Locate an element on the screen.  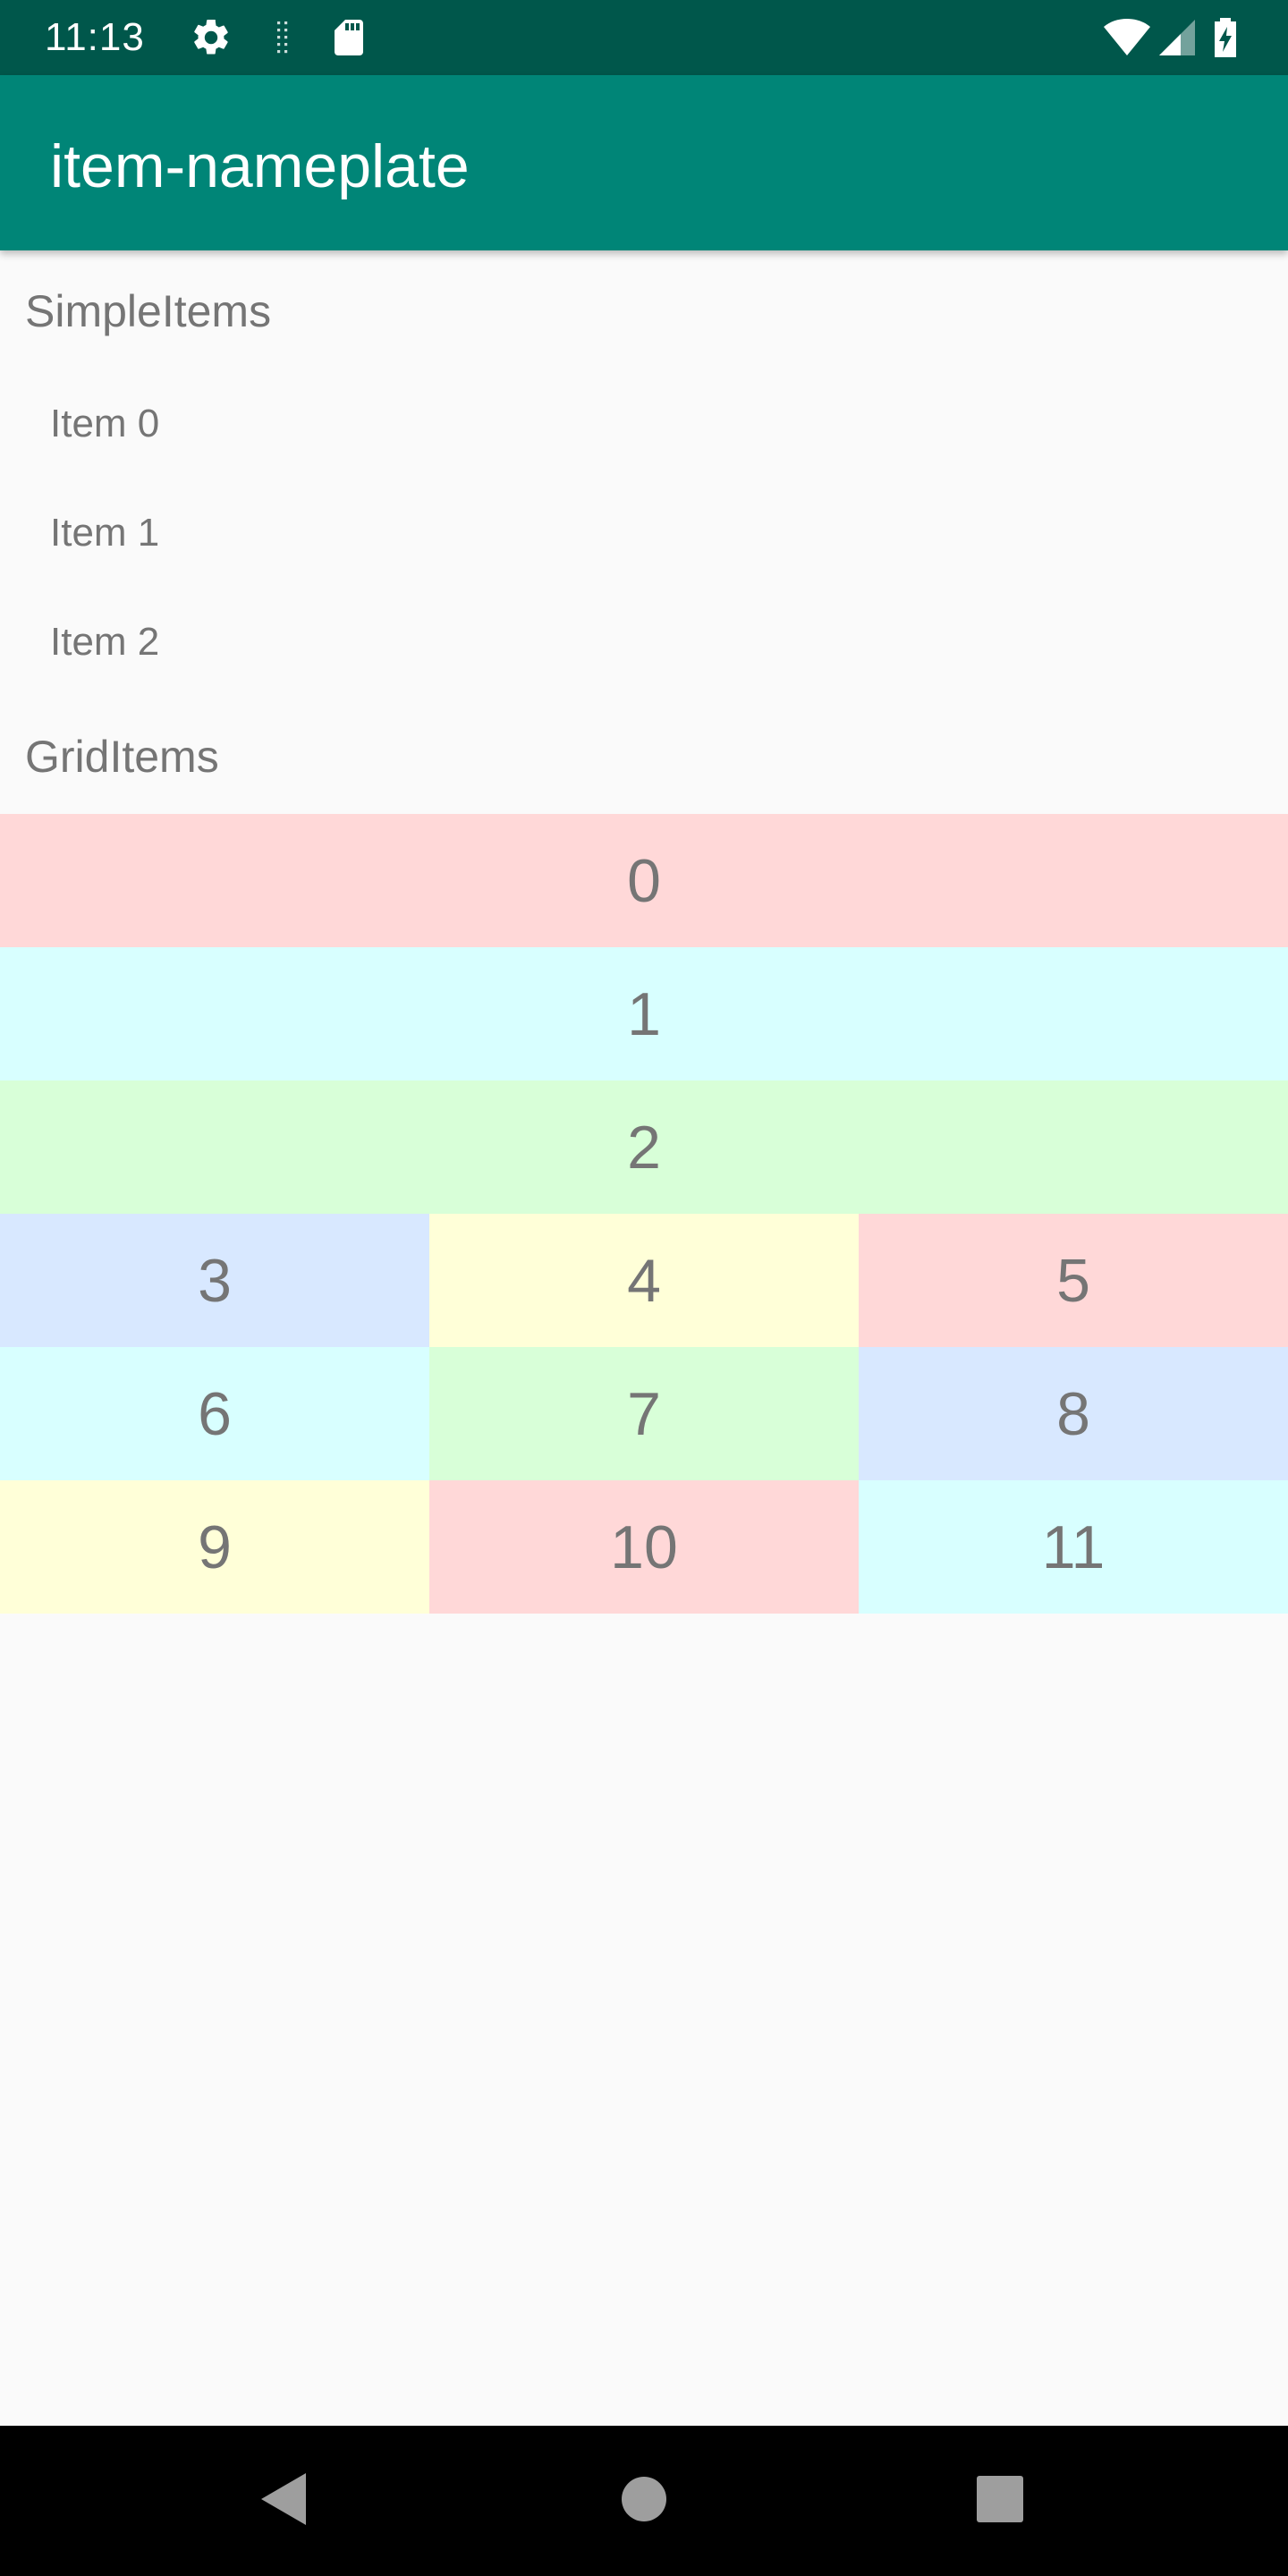
network-activity-icon is located at coordinates (282, 37).